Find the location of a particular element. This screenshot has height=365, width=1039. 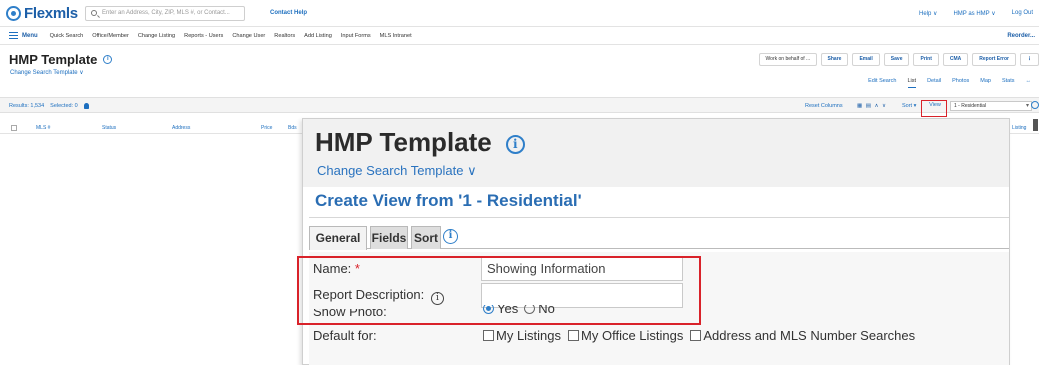

menu-item-mls-intranet: MLS Intranet is located at coordinates (396, 36).